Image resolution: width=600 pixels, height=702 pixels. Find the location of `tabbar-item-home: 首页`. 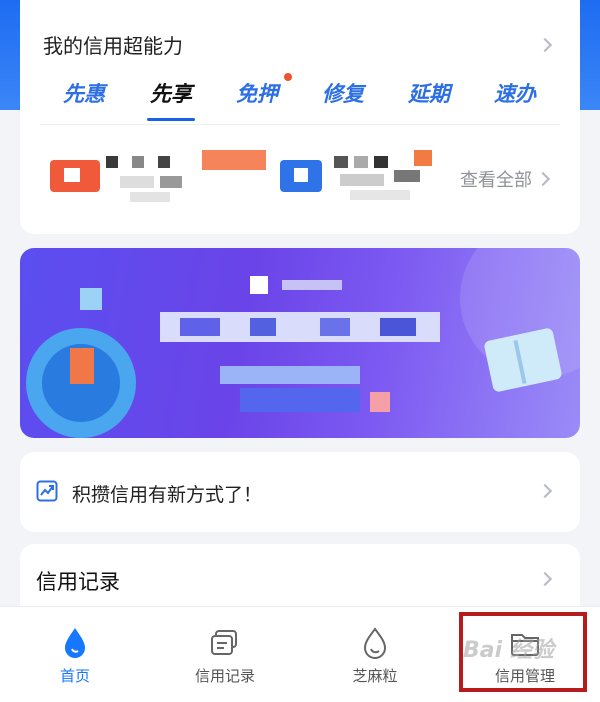

tabbar-item-home: 首页 is located at coordinates (75, 654).